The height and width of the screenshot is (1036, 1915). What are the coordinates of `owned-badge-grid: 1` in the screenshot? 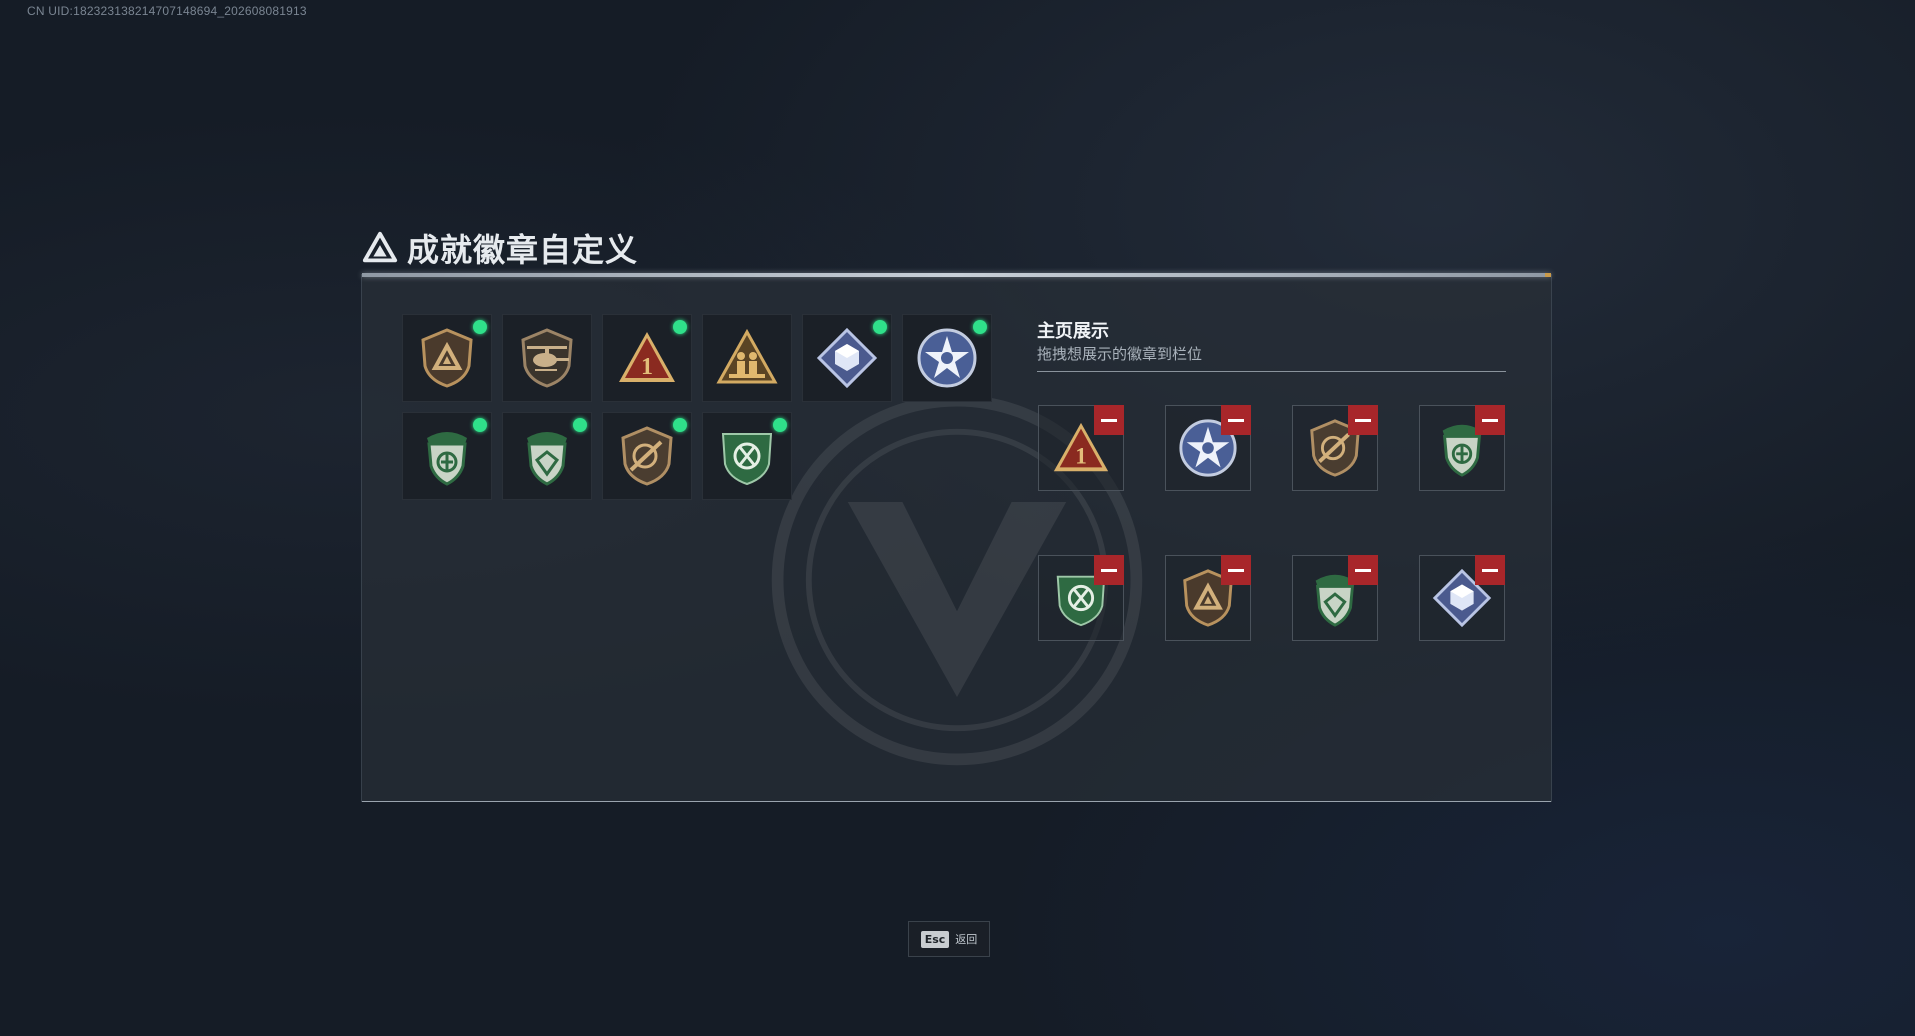 It's located at (697, 407).